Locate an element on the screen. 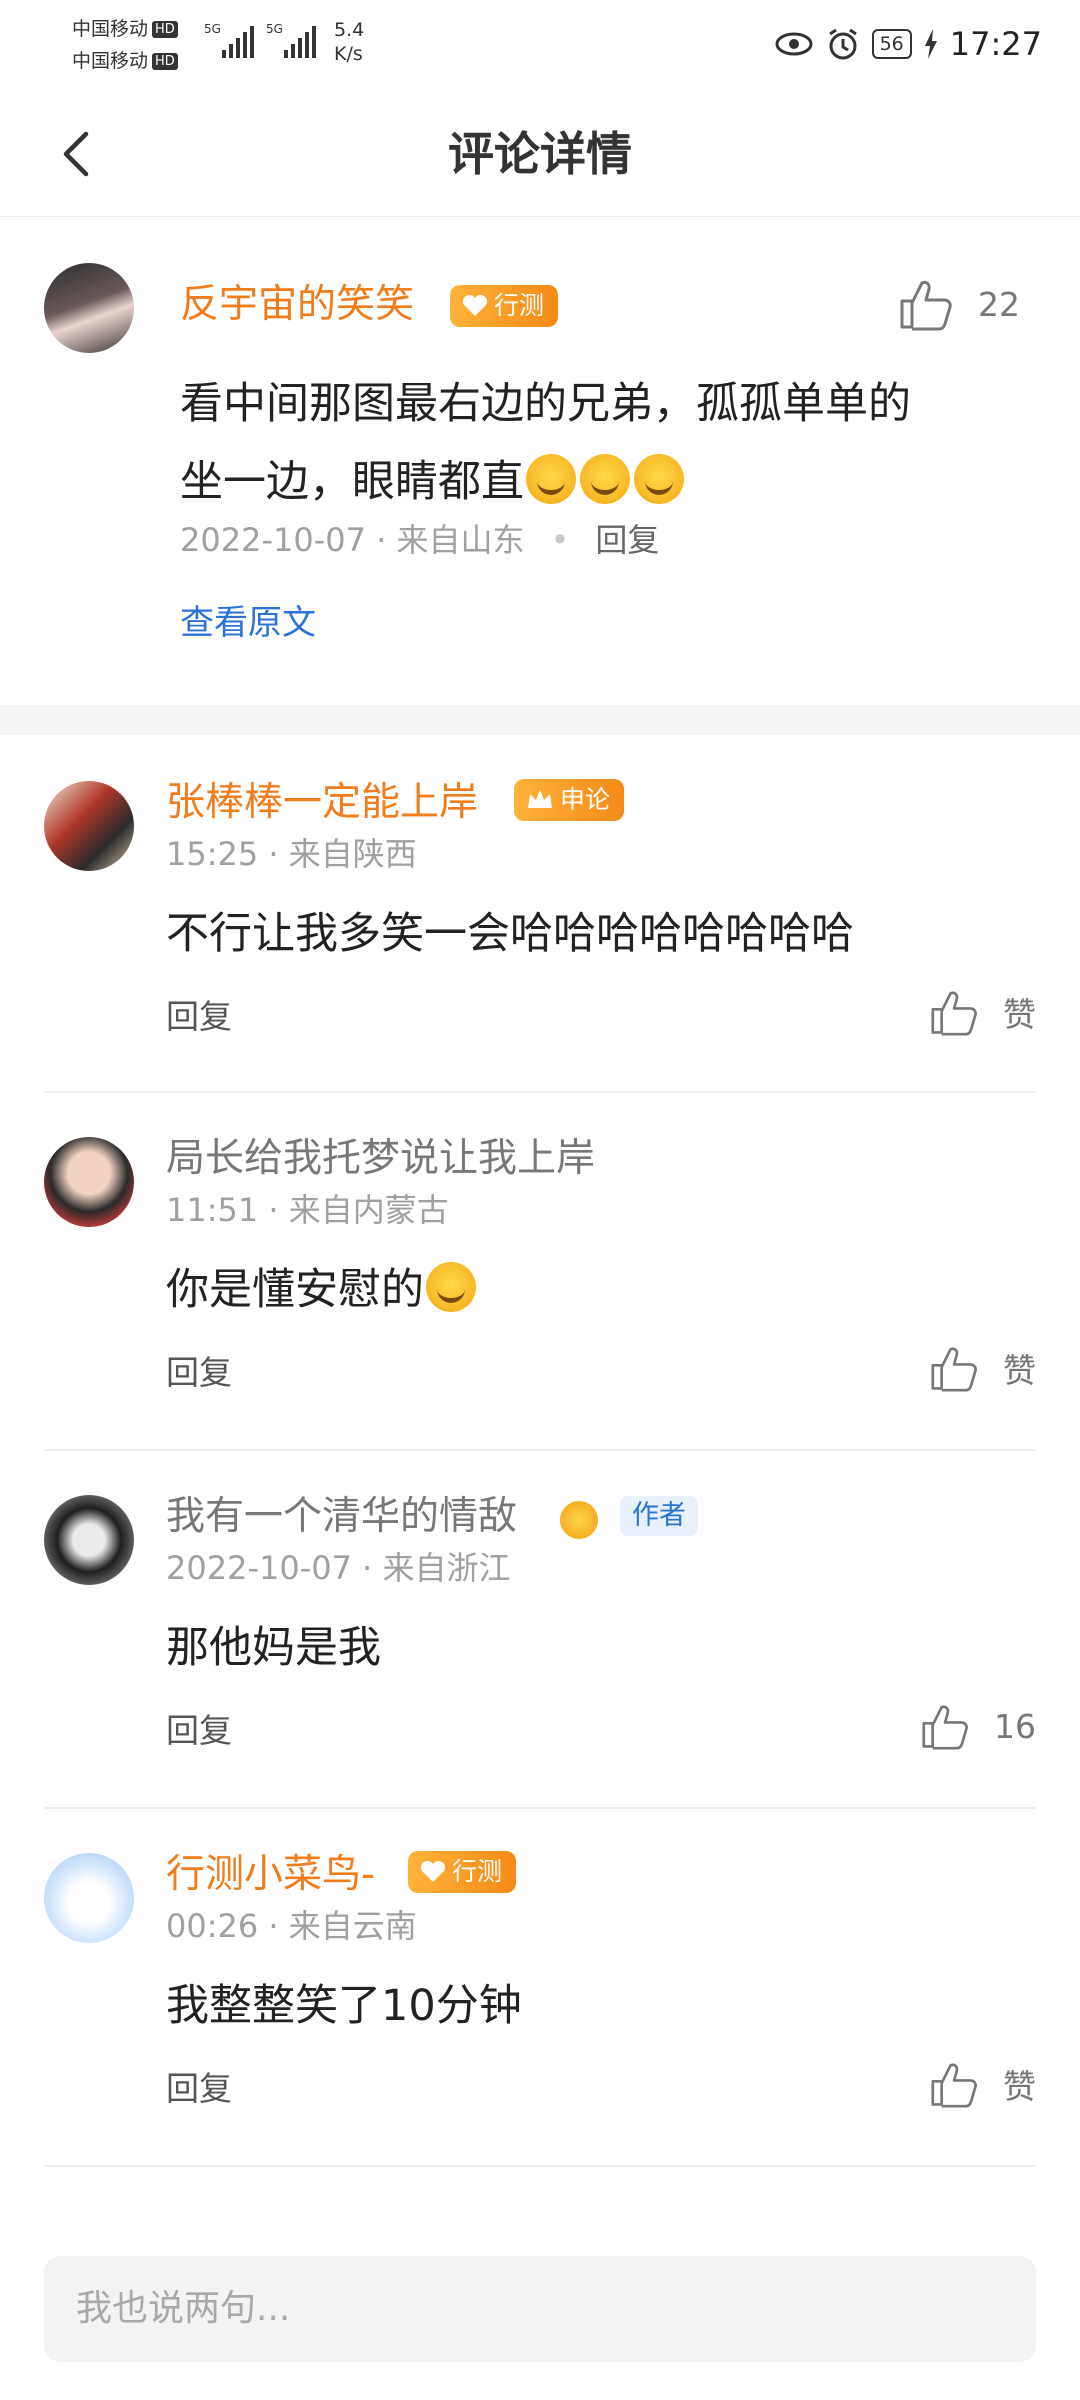 The width and height of the screenshot is (1080, 2400). level-badge: 申论 is located at coordinates (569, 800).